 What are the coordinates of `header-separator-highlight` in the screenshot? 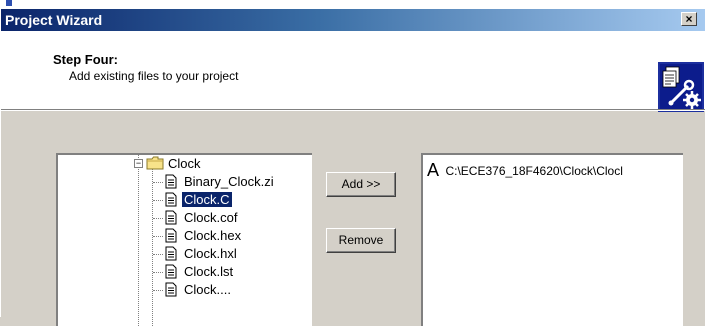 It's located at (353, 110).